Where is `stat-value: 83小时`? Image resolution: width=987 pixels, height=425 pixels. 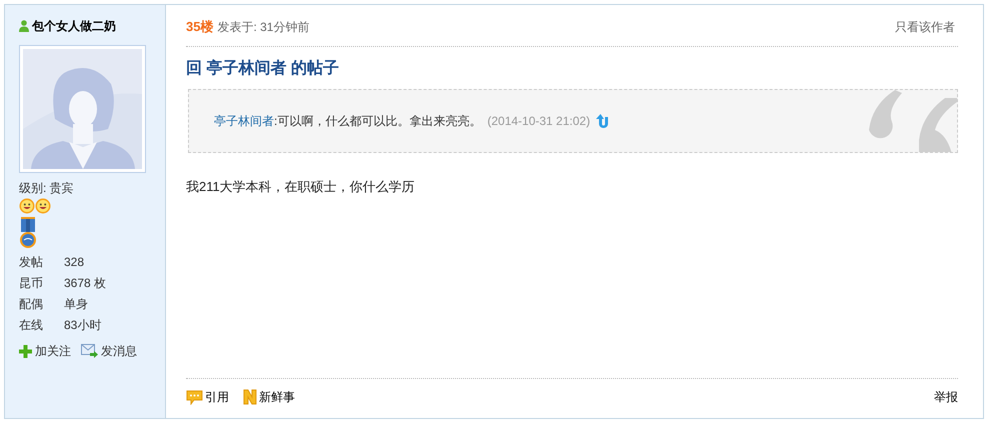 stat-value: 83小时 is located at coordinates (83, 325).